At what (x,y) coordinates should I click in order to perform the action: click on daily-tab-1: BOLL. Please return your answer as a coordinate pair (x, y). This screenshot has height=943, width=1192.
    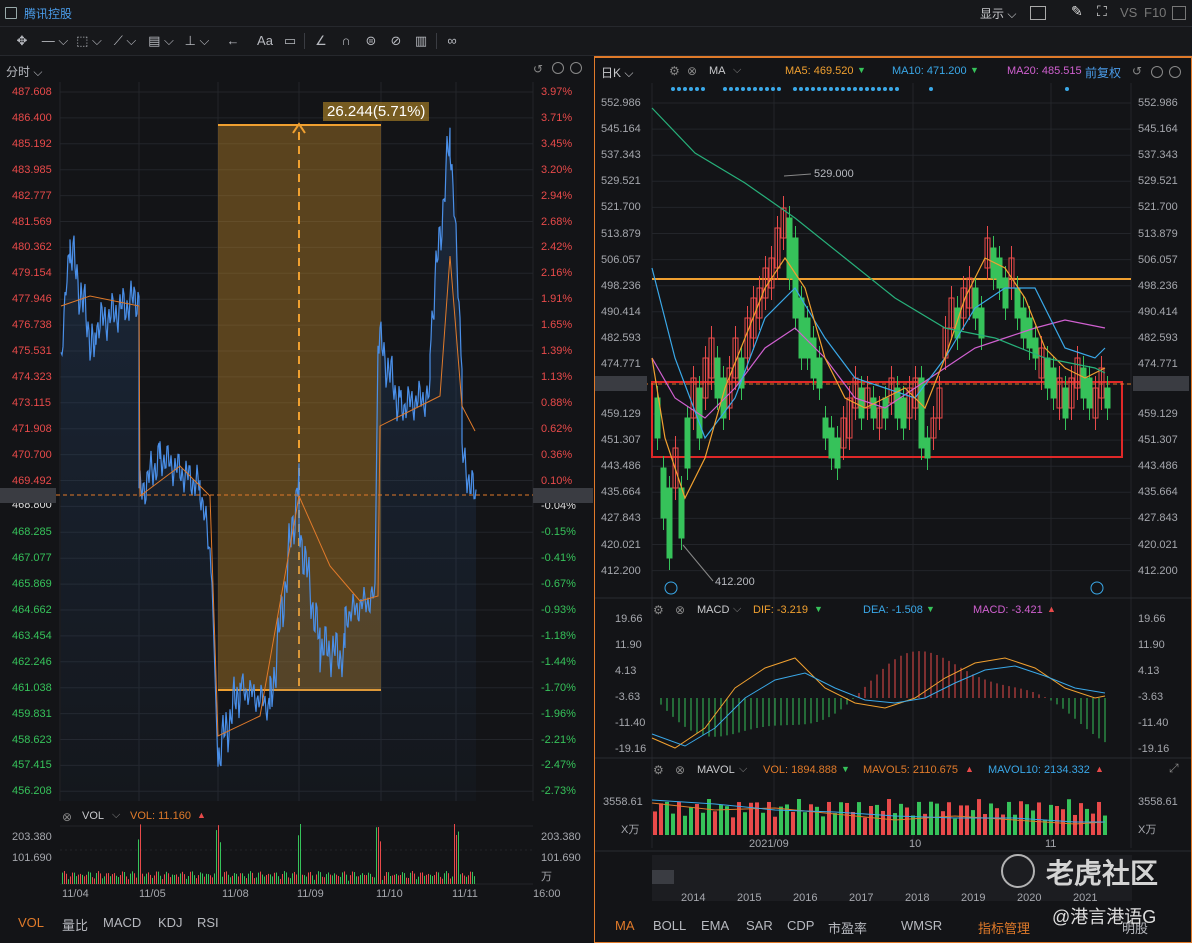
    Looking at the image, I should click on (669, 925).